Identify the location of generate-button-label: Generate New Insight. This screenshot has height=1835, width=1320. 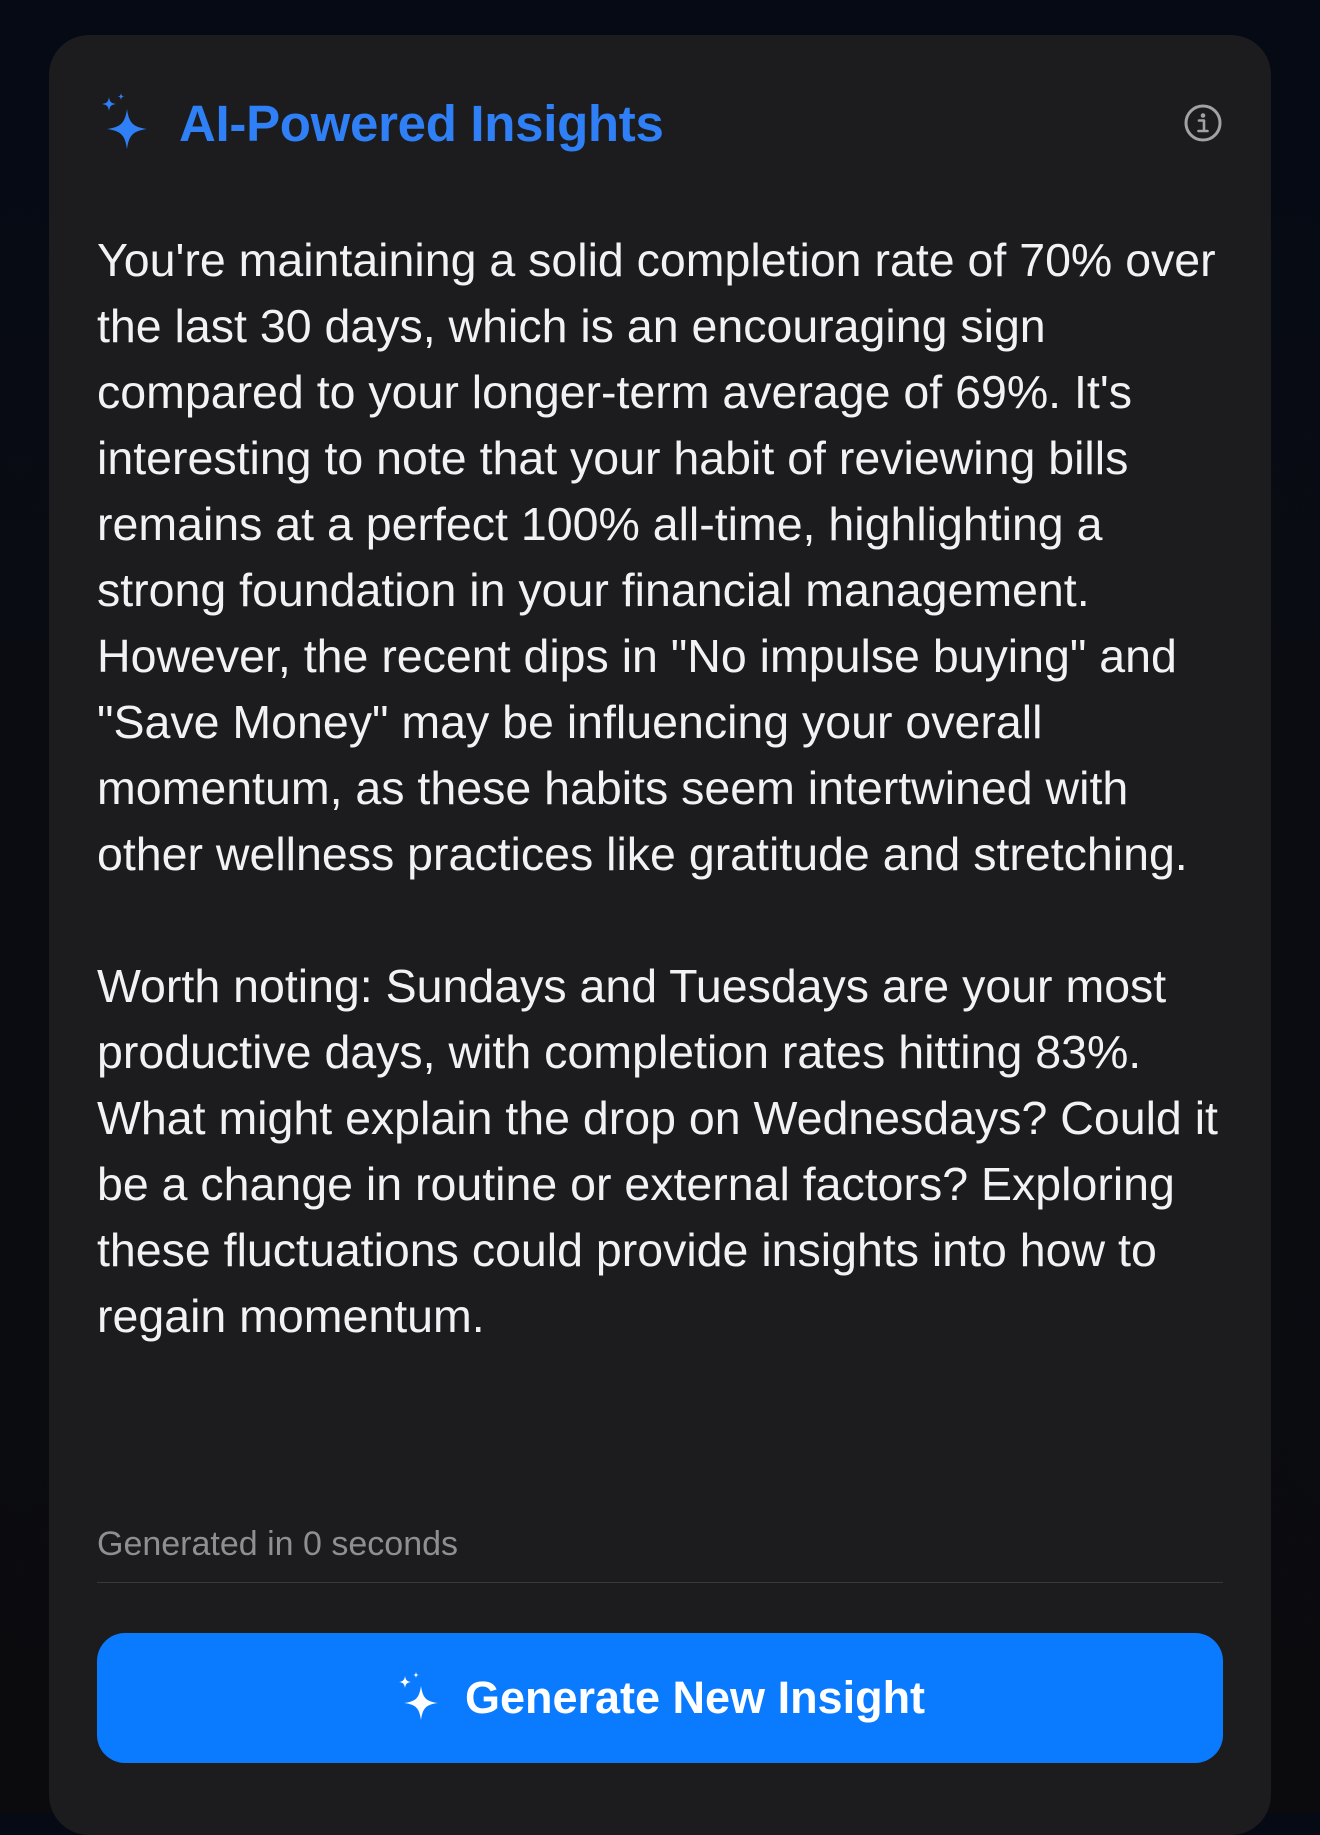
(695, 1697).